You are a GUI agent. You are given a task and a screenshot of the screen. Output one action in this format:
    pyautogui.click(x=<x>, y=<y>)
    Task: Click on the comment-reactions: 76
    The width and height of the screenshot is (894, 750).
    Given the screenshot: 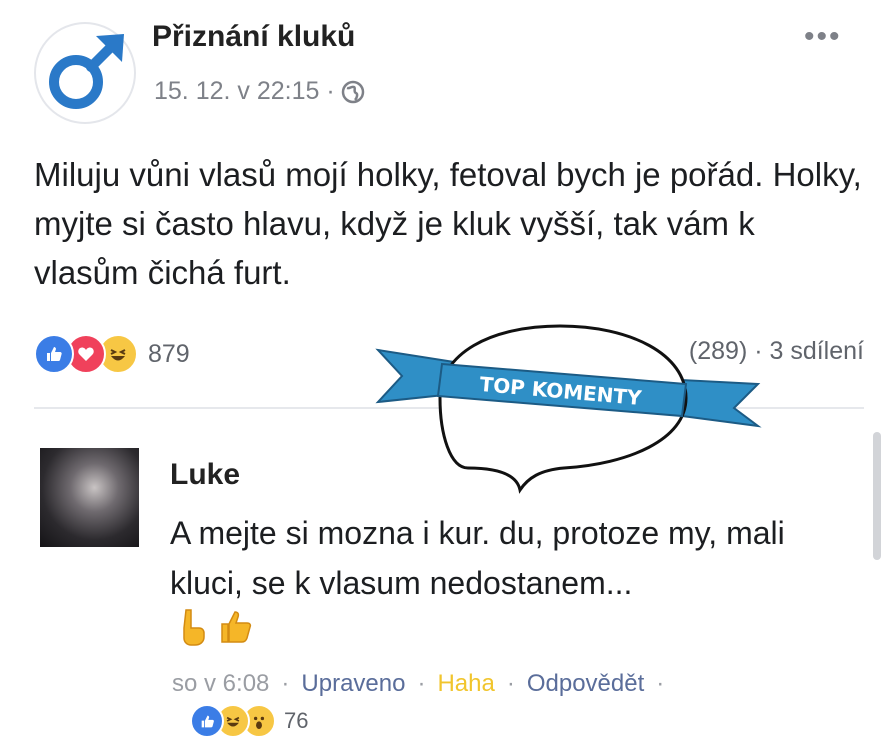 What is the action you would take?
    pyautogui.click(x=249, y=721)
    